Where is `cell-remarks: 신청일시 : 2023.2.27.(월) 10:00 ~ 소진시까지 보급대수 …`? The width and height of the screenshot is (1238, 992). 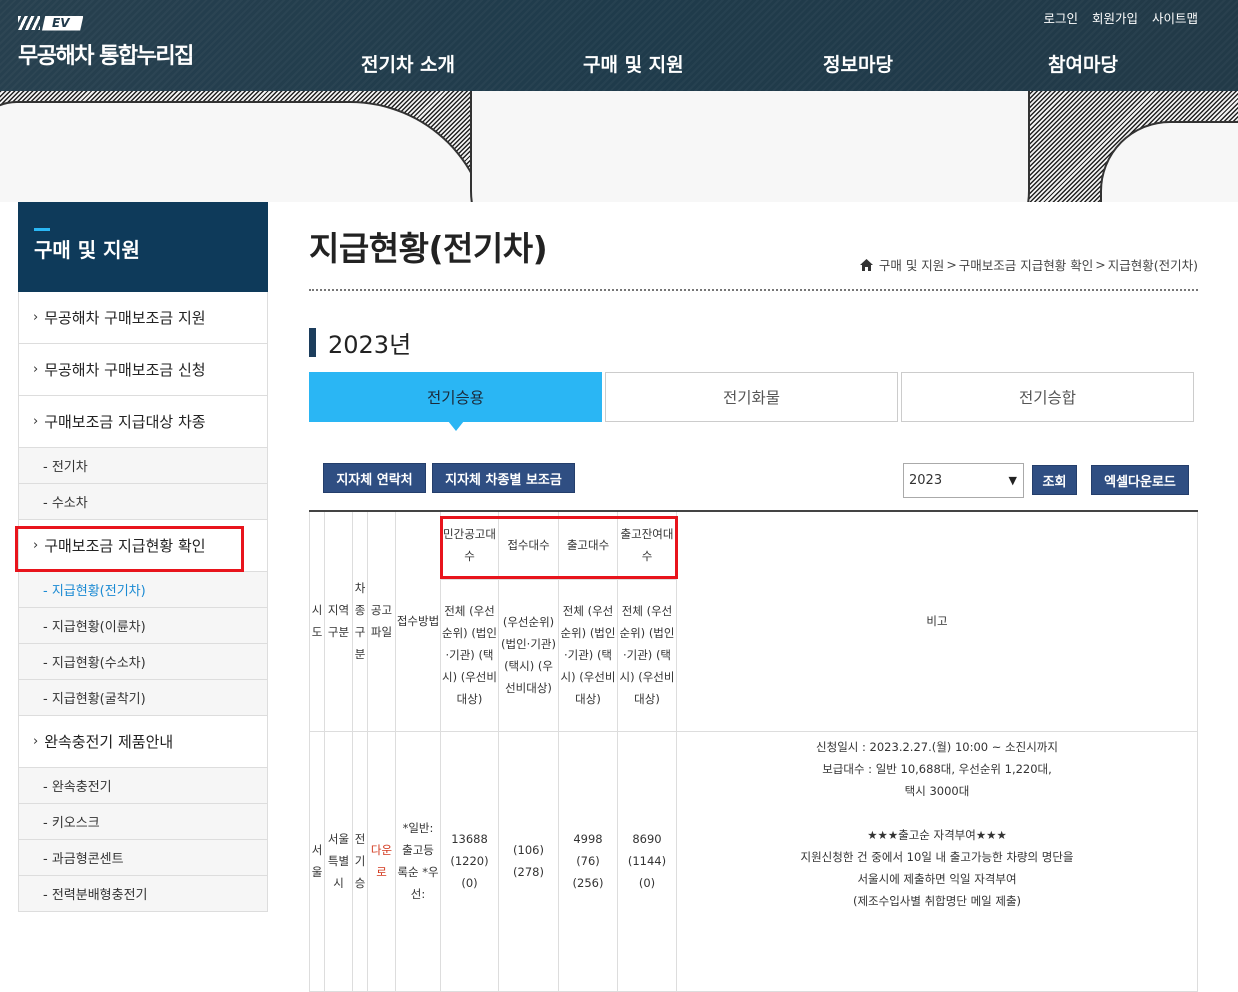 cell-remarks: 신청일시 : 2023.2.27.(월) 10:00 ~ 소진시까지 보급대수 … is located at coordinates (937, 861).